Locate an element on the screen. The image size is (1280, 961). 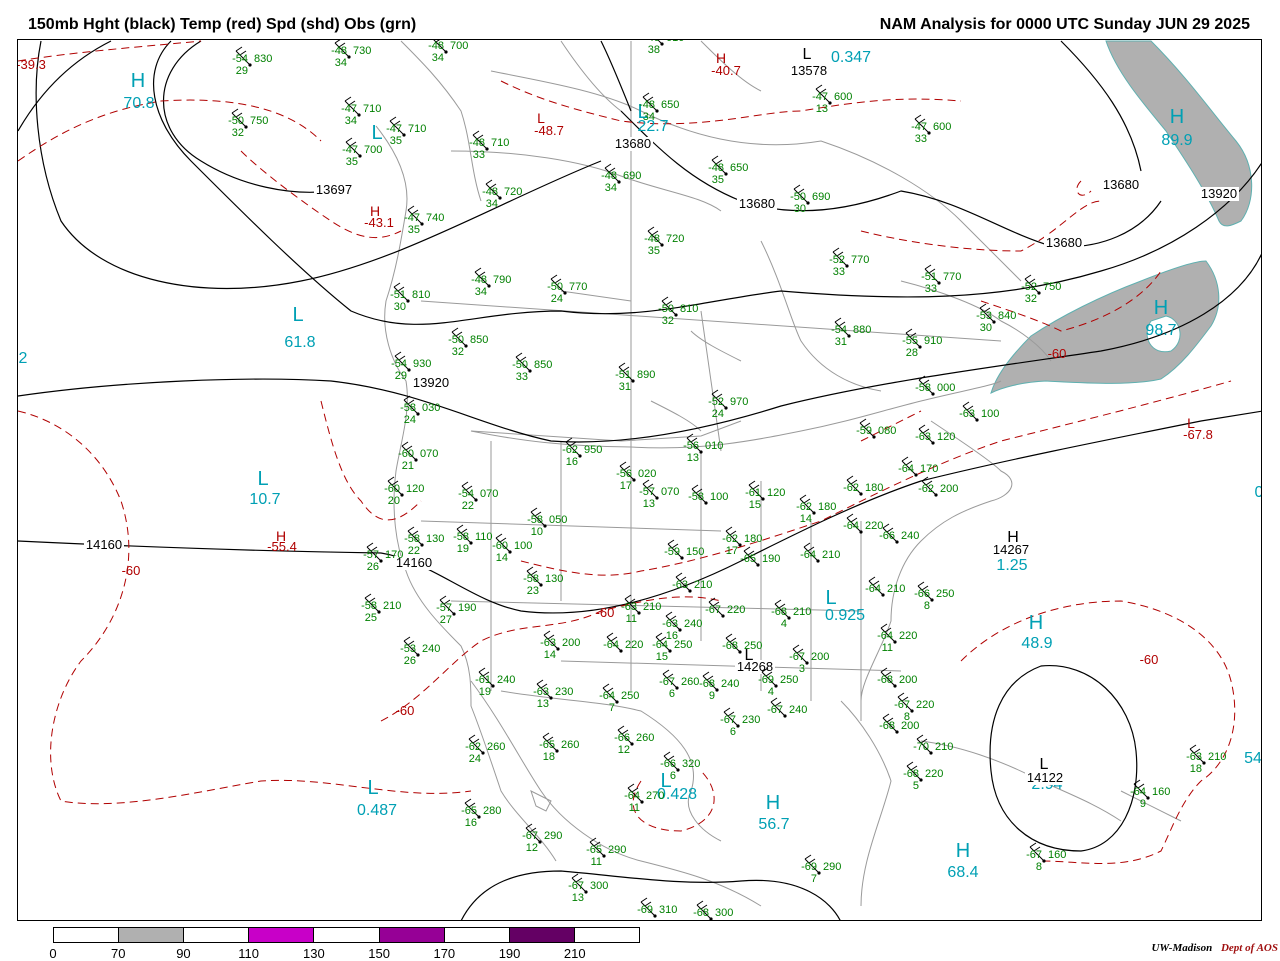
station-dewpoint-depression: 24 is located at coordinates (475, 759).